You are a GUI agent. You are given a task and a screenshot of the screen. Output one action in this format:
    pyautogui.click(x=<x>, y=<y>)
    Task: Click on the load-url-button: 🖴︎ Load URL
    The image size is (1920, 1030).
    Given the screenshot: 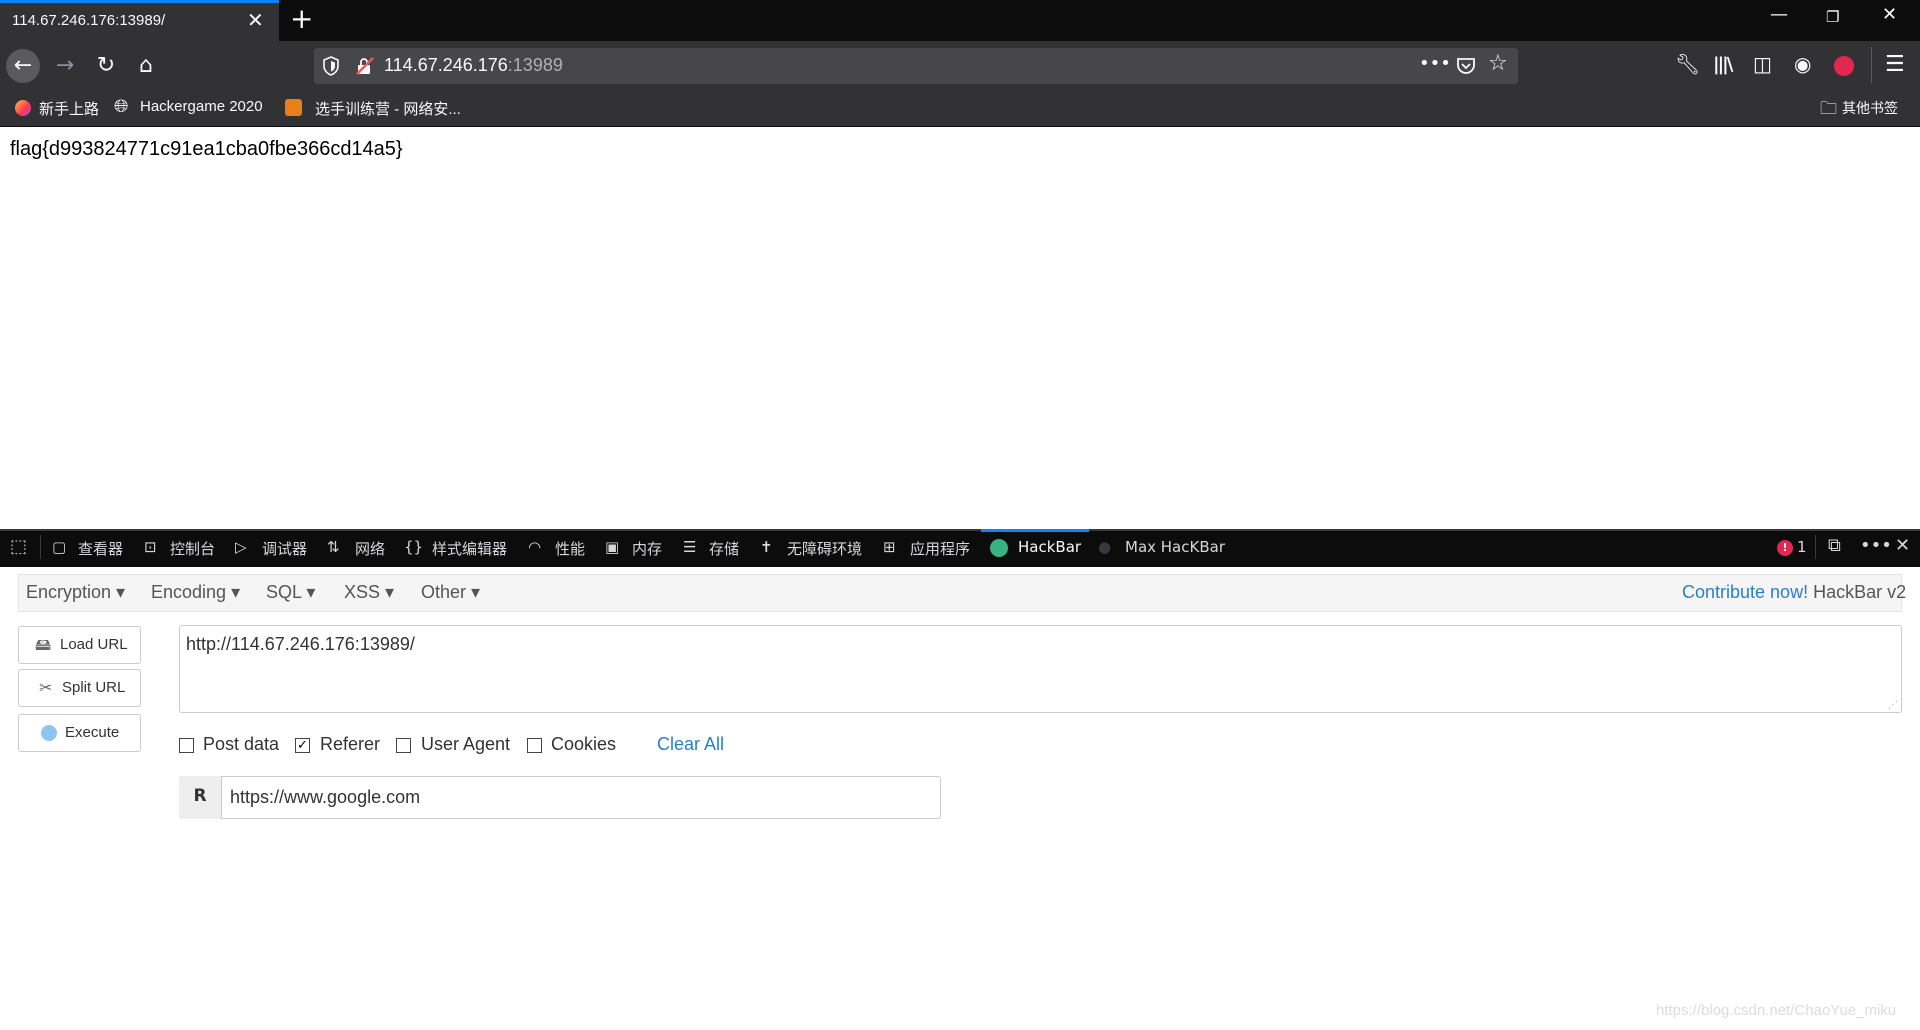 What is the action you would take?
    pyautogui.click(x=79, y=645)
    